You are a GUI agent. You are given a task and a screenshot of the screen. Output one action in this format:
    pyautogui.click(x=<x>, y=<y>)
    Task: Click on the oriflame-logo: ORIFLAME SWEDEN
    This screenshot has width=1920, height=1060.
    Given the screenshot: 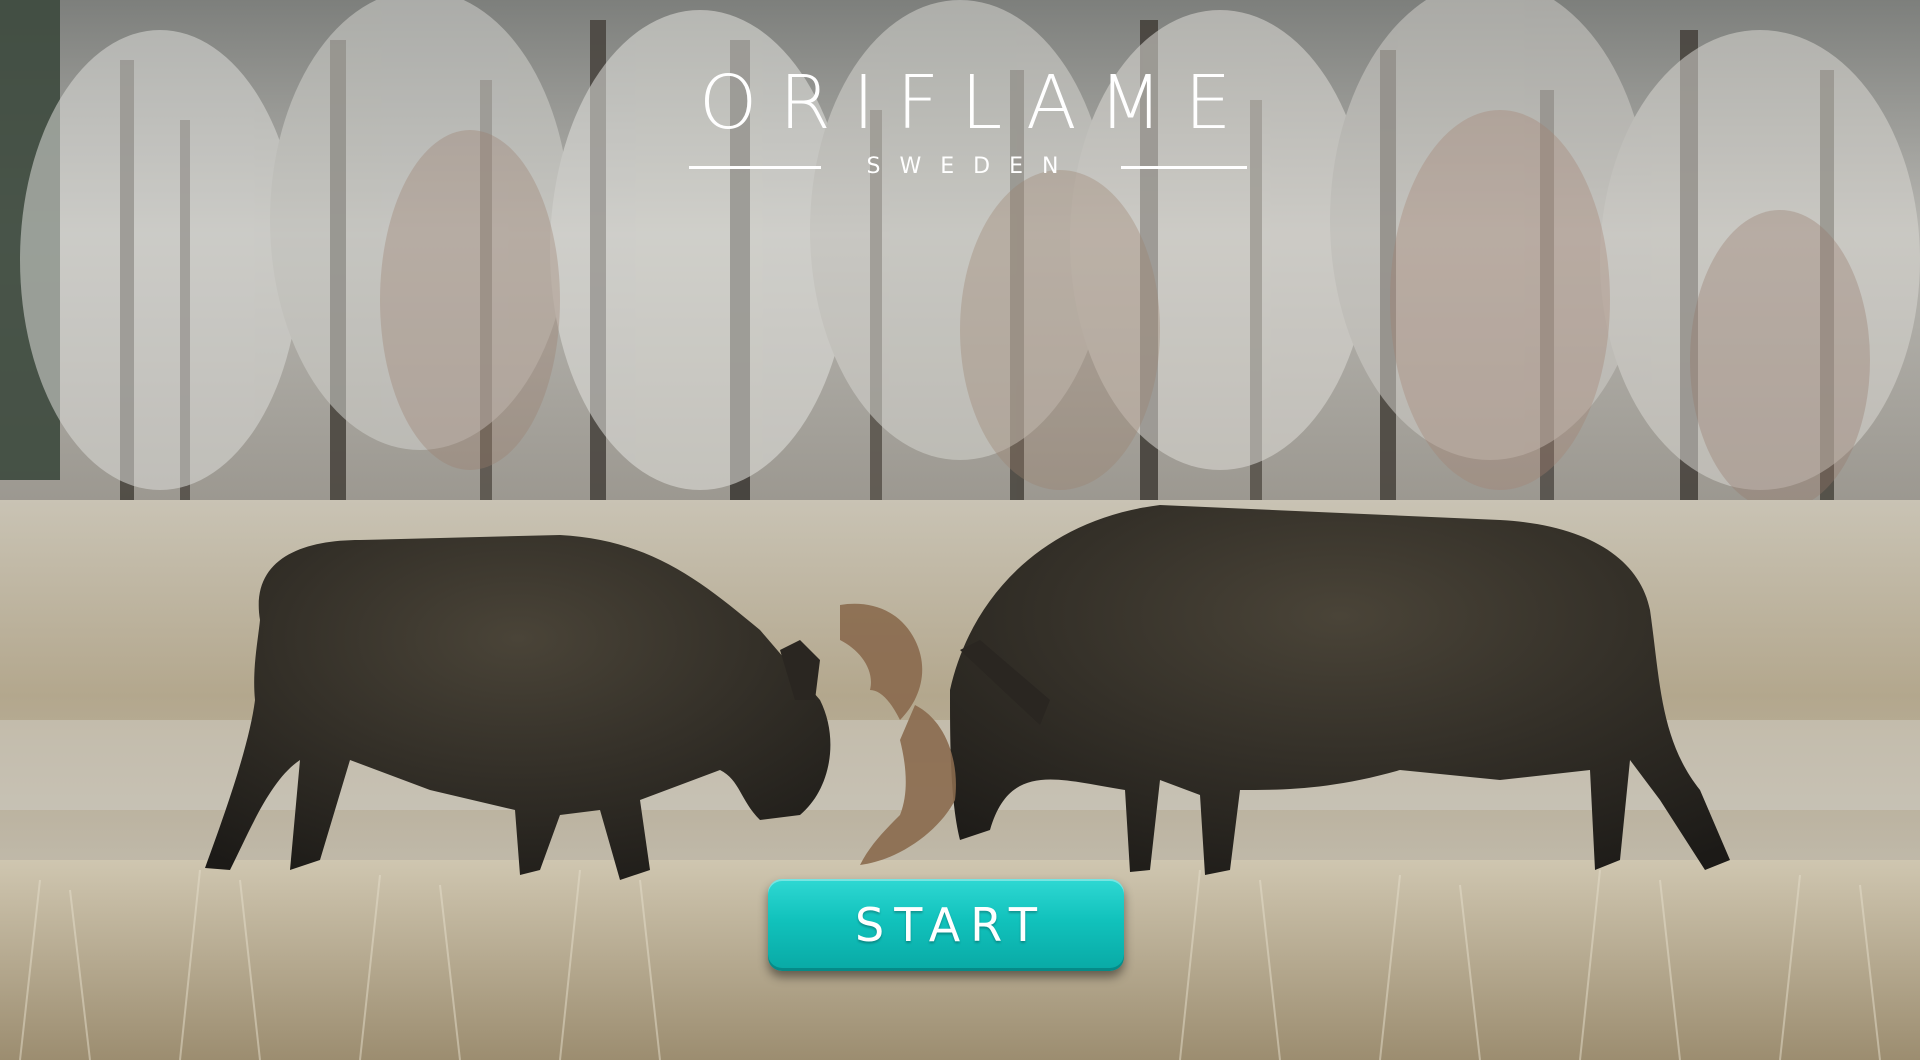 What is the action you would take?
    pyautogui.click(x=965, y=124)
    